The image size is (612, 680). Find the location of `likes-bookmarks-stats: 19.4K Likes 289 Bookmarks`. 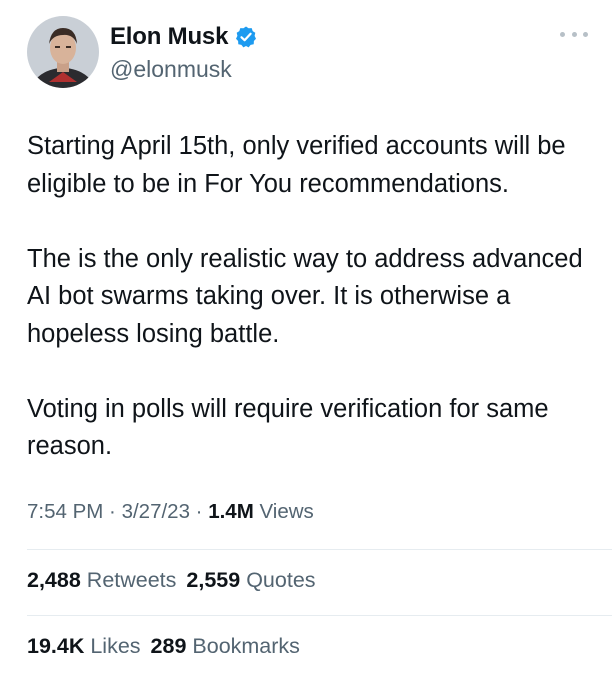

likes-bookmarks-stats: 19.4K Likes 289 Bookmarks is located at coordinates (163, 646).